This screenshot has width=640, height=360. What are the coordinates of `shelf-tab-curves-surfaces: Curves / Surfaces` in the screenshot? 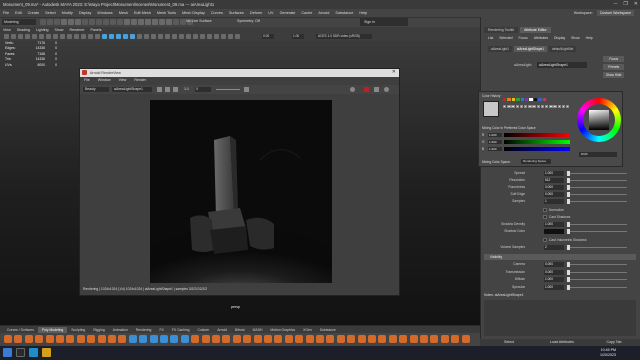 It's located at (20, 330).